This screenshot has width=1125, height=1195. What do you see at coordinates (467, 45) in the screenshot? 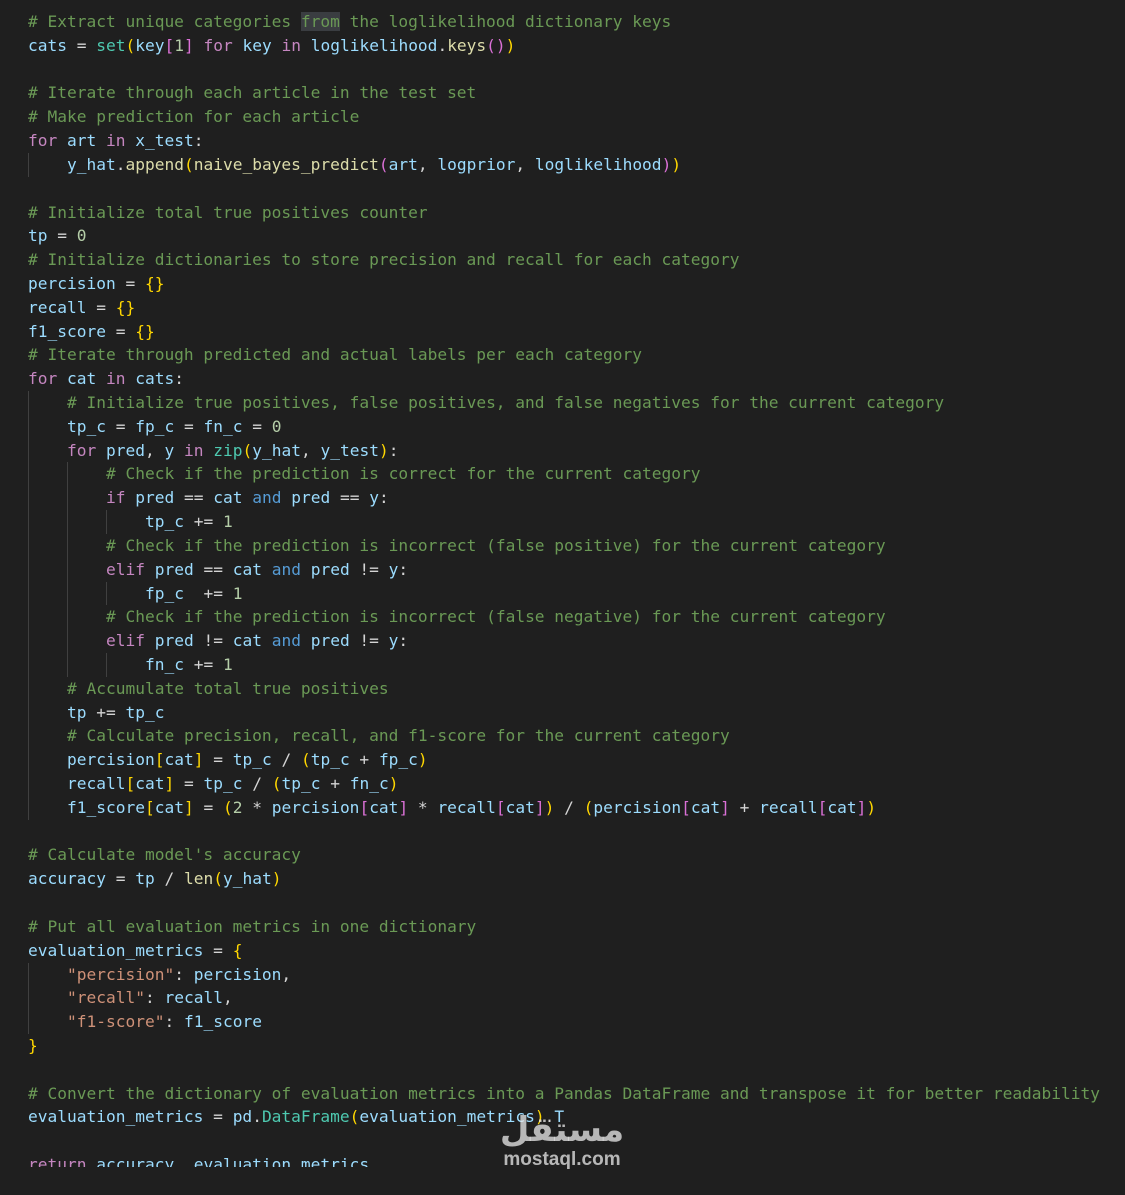
I see `code-token: keys` at bounding box center [467, 45].